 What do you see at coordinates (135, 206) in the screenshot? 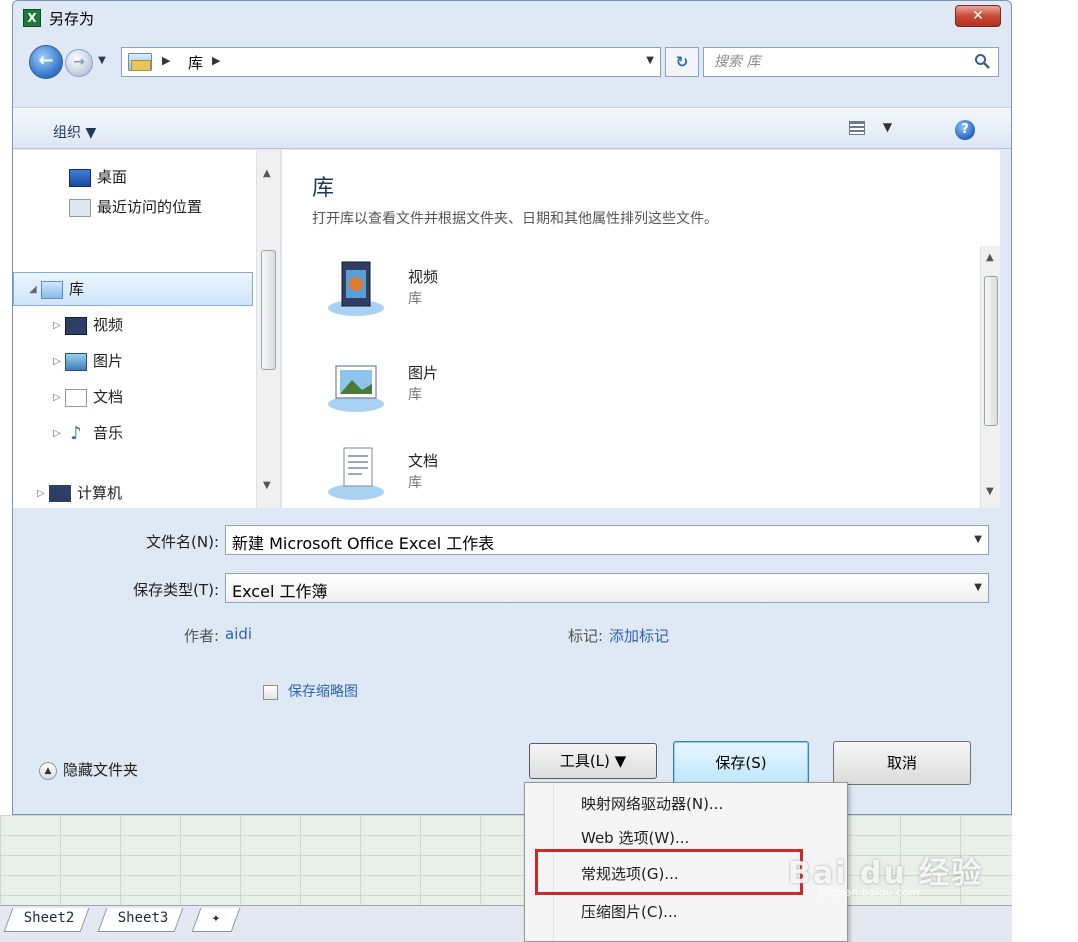
I see `nav-item-recent-places: 最近访问的位置` at bounding box center [135, 206].